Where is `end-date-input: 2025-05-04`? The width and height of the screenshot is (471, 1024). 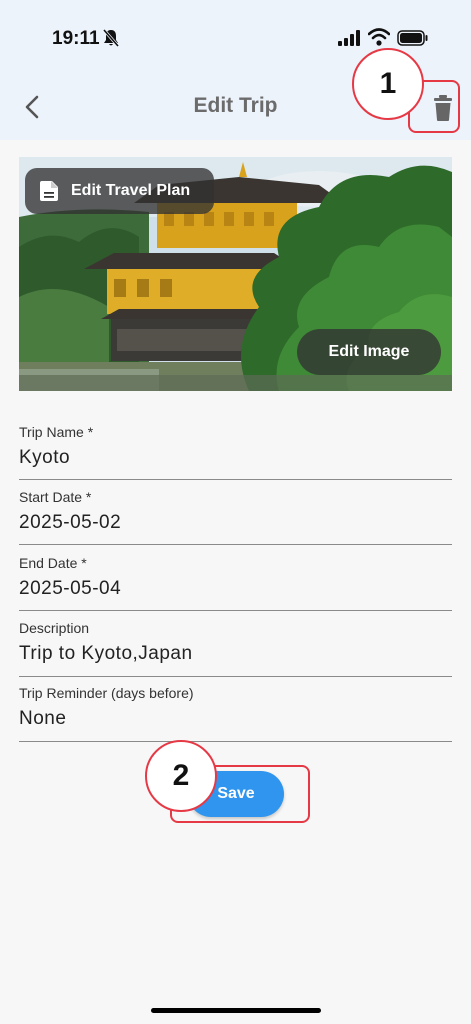
end-date-input: 2025-05-04 is located at coordinates (235, 589).